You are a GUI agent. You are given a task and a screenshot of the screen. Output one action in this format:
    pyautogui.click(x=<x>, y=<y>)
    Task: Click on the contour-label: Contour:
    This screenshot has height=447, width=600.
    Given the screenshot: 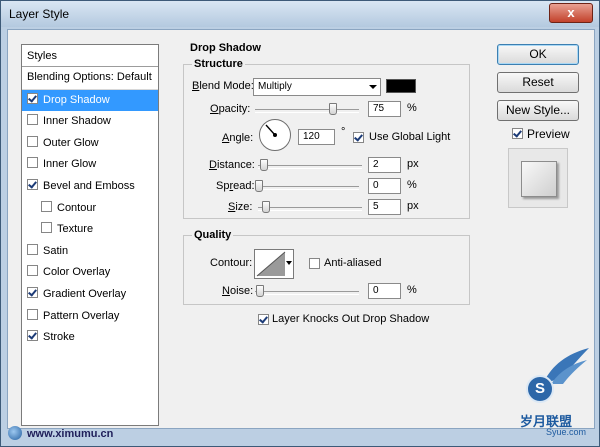 What is the action you would take?
    pyautogui.click(x=231, y=263)
    